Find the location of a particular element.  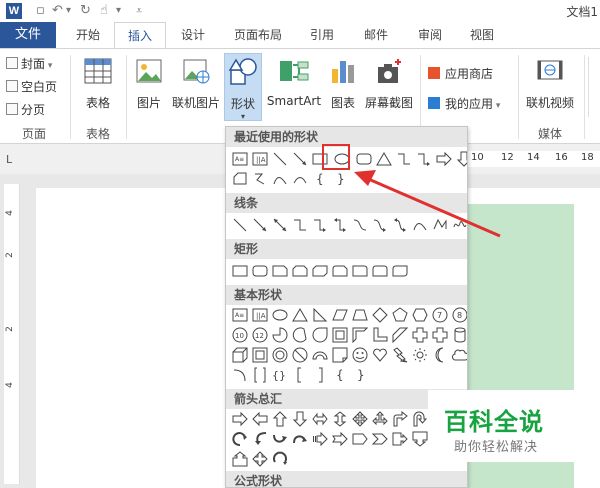

tab-view: 视图 is located at coordinates (482, 35).